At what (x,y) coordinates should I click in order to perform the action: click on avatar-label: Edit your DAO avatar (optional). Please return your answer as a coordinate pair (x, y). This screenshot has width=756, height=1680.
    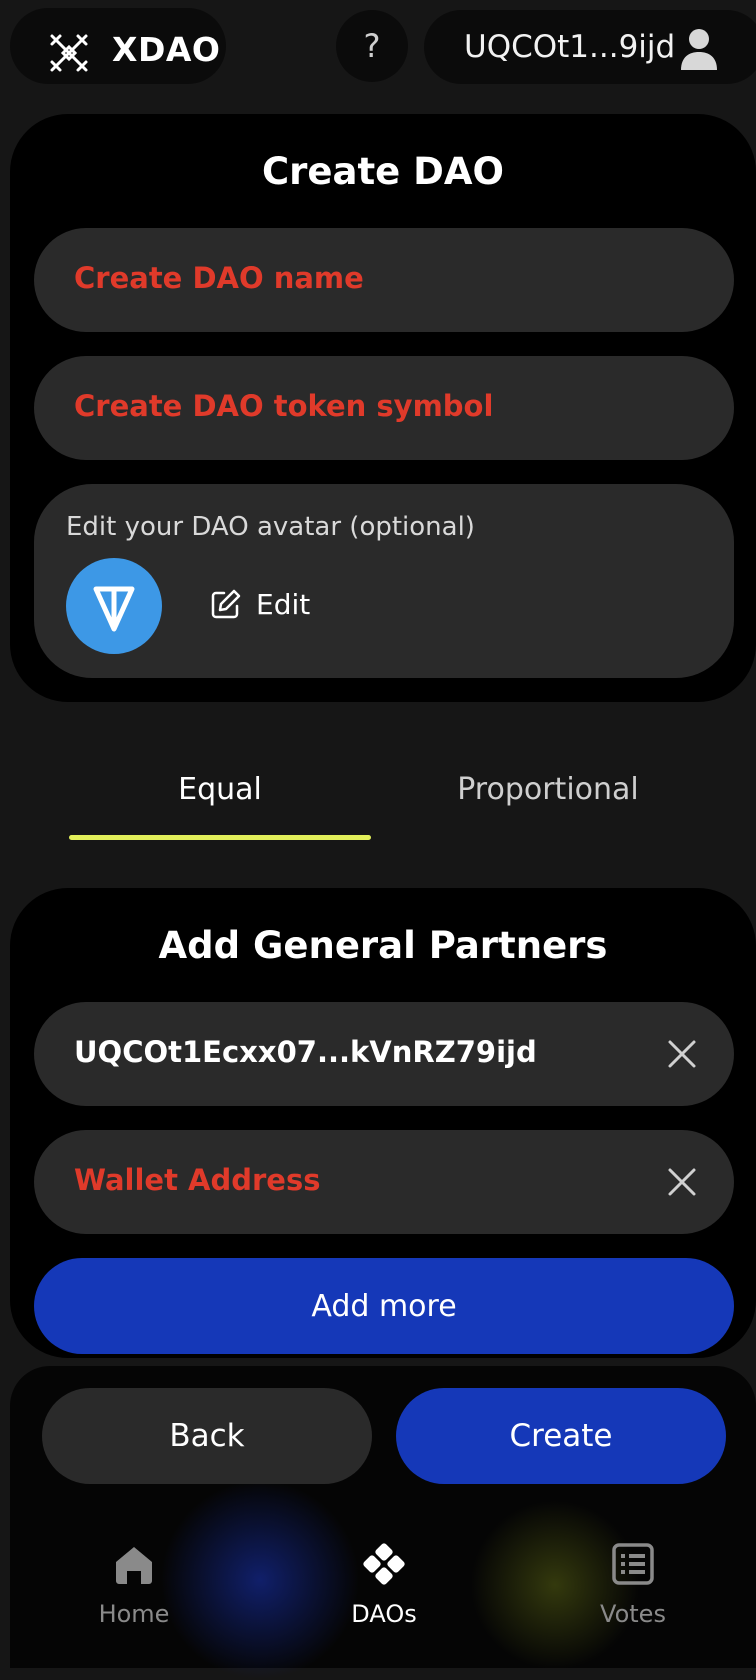
    Looking at the image, I should click on (270, 527).